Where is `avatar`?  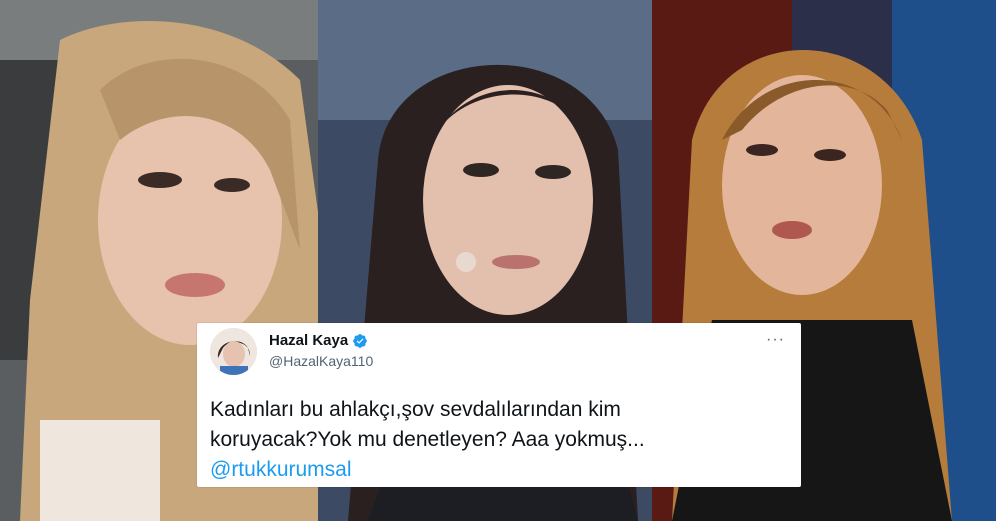
avatar is located at coordinates (233, 351).